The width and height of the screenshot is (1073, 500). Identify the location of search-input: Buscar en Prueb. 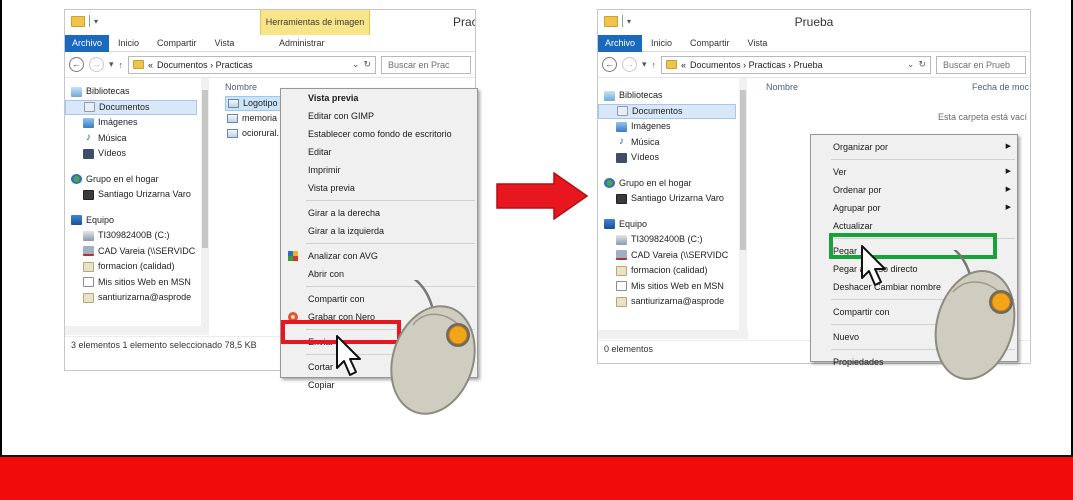
(981, 64).